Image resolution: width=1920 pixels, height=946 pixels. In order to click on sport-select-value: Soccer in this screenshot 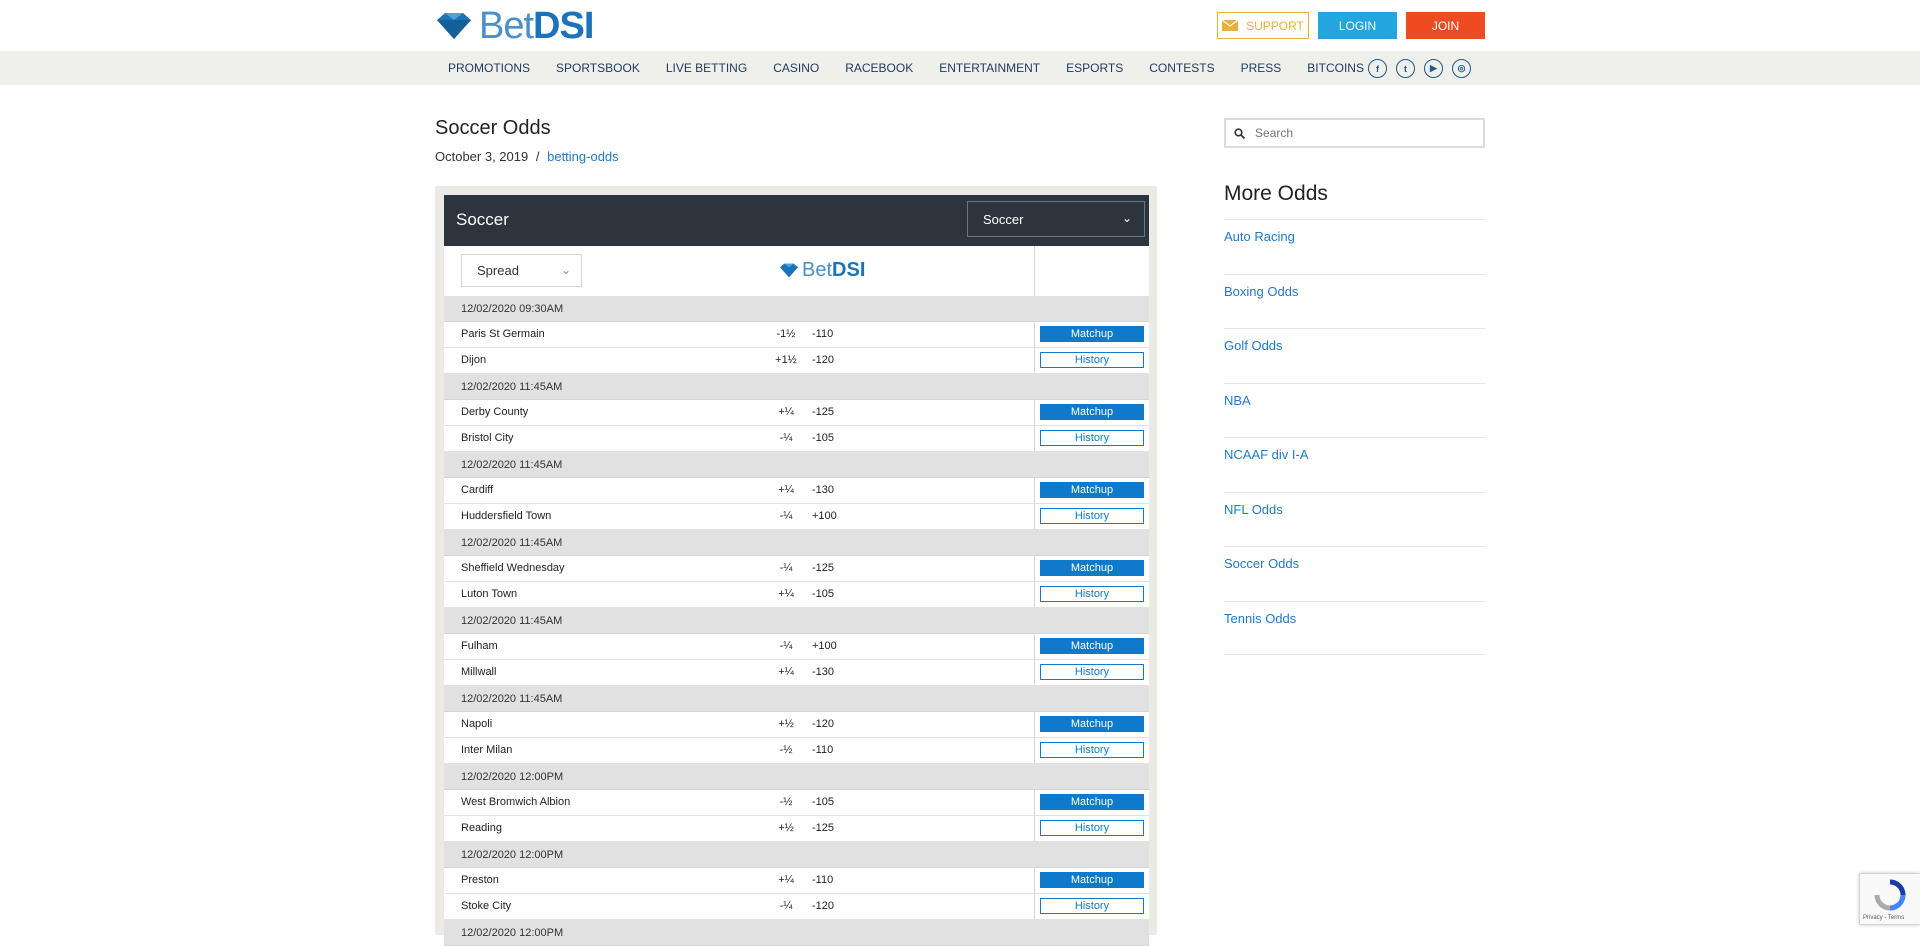, I will do `click(1003, 219)`.